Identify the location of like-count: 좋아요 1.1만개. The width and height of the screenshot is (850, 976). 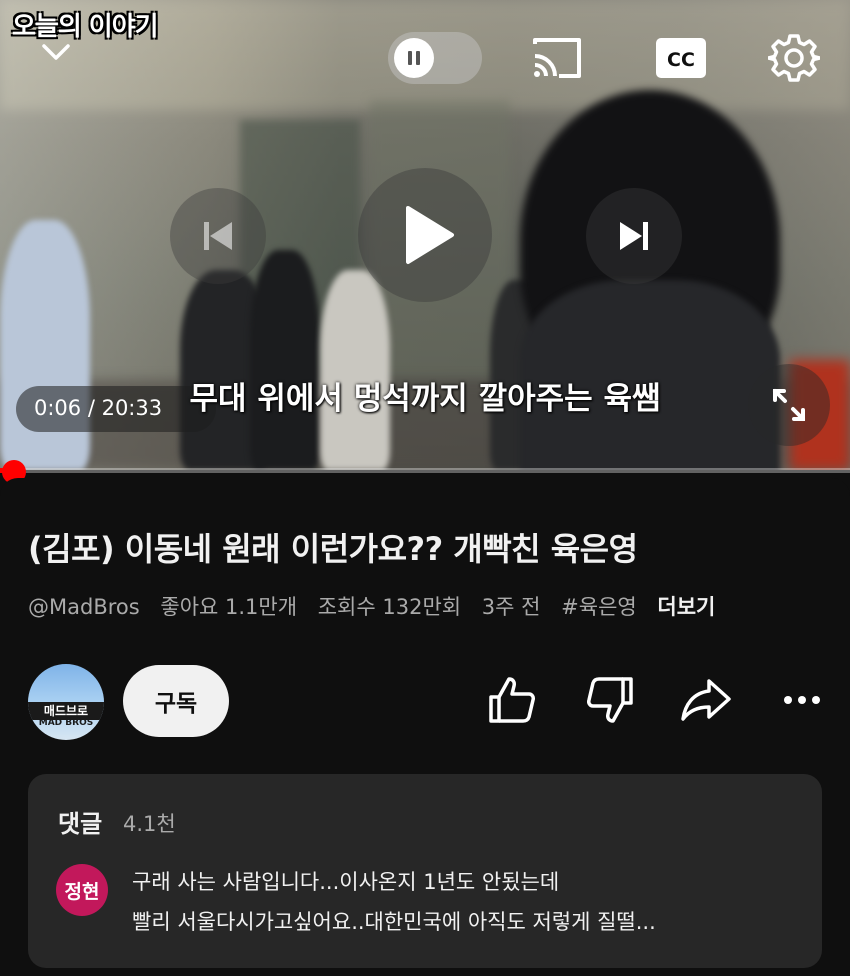
(229, 607).